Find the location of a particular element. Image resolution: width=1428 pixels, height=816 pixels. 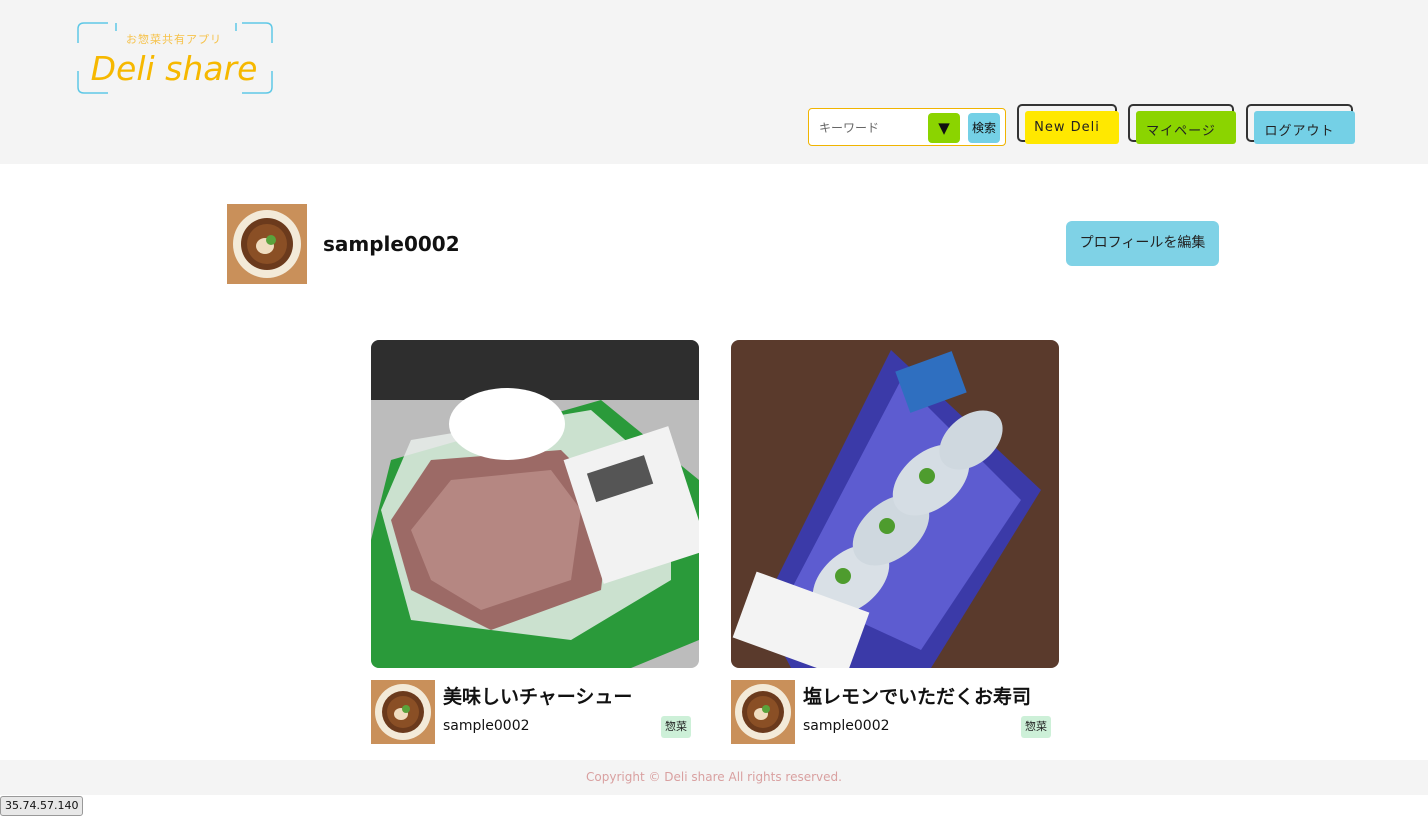

avatar is located at coordinates (267, 244).